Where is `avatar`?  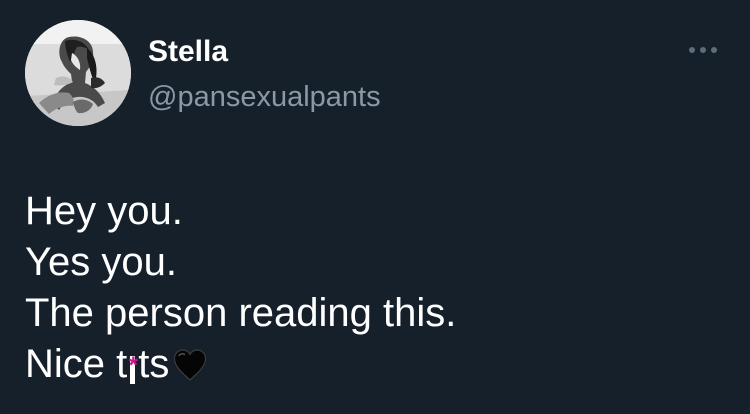
avatar is located at coordinates (78, 73).